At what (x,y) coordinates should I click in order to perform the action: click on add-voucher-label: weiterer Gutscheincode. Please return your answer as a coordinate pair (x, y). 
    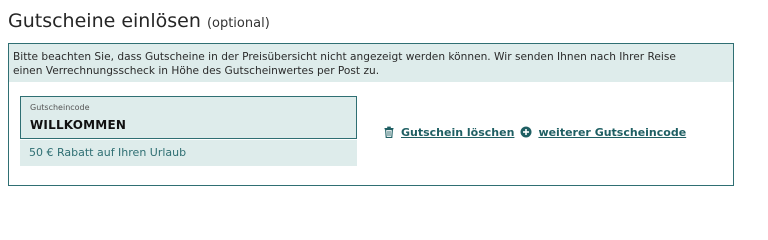
    Looking at the image, I should click on (612, 132).